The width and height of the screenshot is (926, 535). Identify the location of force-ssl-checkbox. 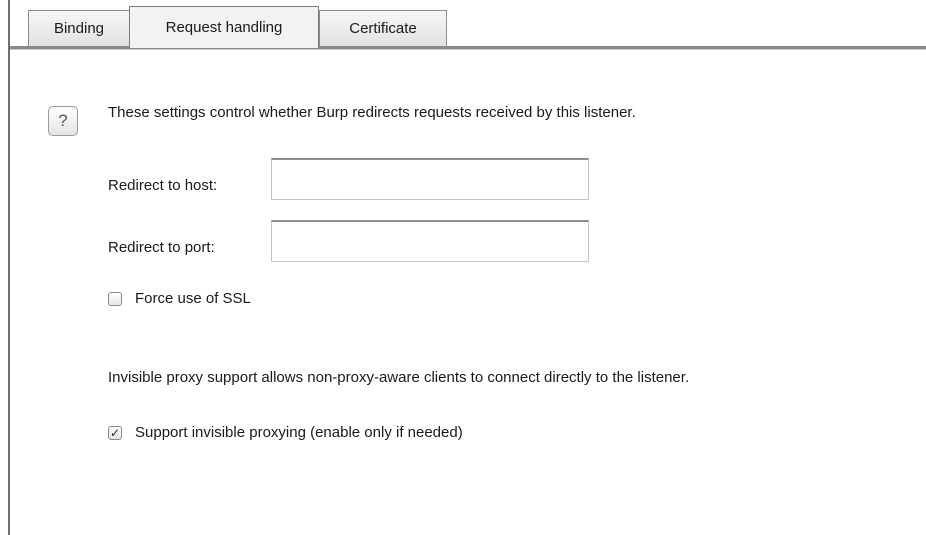
(115, 298).